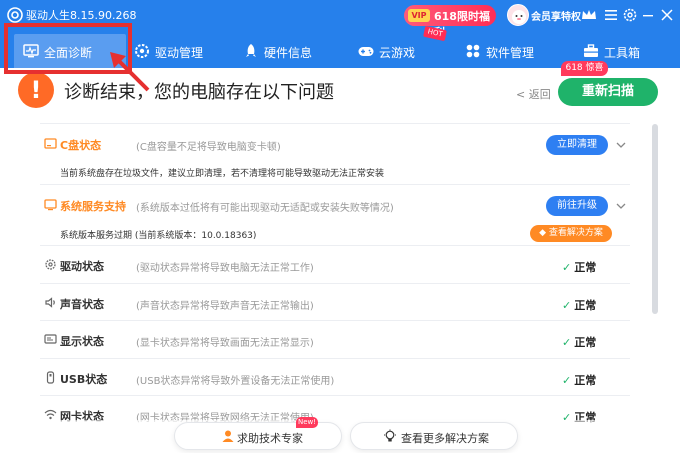  What do you see at coordinates (608, 92) in the screenshot?
I see `rescan-button: 重新扫描` at bounding box center [608, 92].